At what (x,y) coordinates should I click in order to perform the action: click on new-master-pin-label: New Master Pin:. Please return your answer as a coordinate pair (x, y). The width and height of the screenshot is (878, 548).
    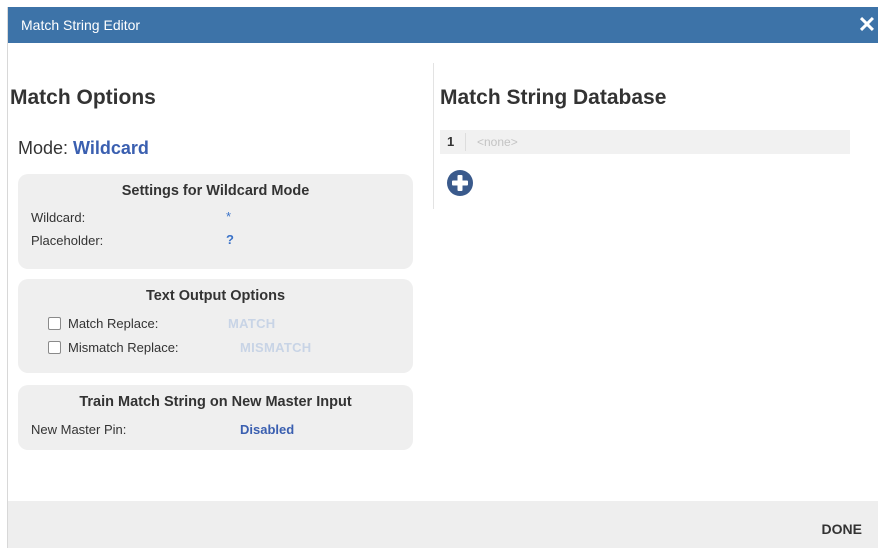
    Looking at the image, I should click on (79, 429).